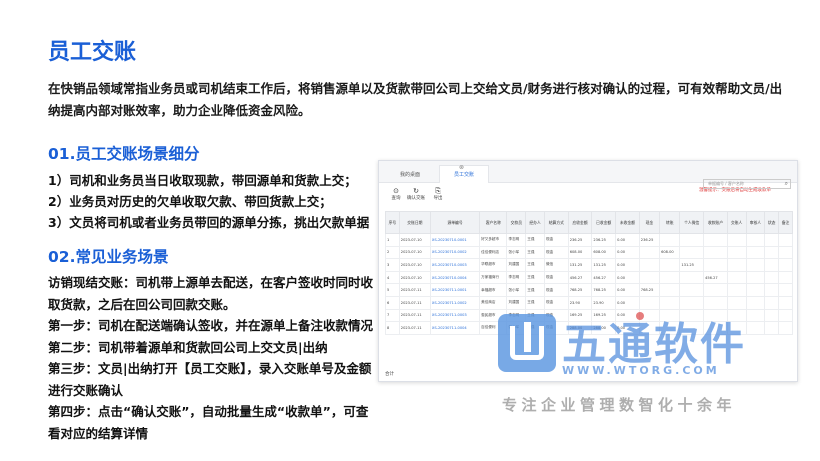 Image resolution: width=820 pixels, height=461 pixels. I want to click on table-cell: 1, so click(392, 240).